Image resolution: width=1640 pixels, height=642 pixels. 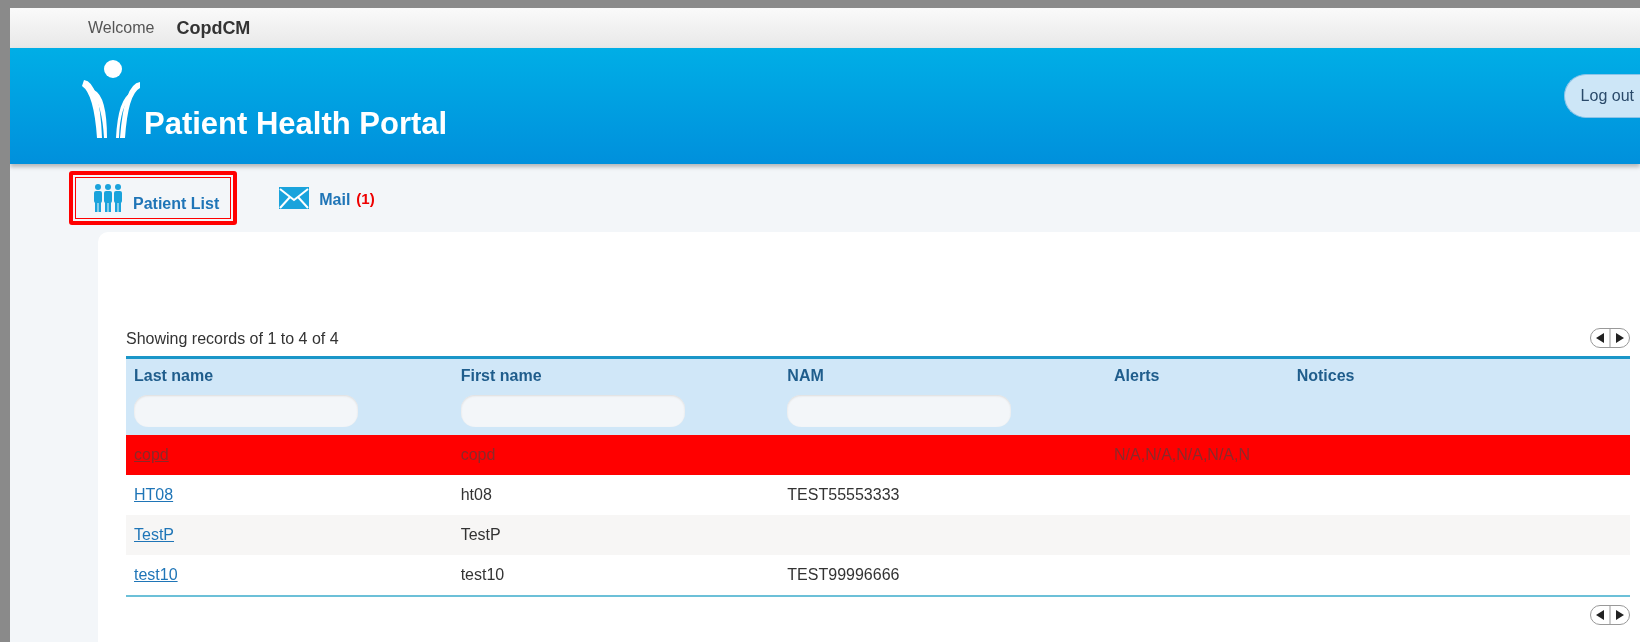 I want to click on logo-icon, so click(x=111, y=99).